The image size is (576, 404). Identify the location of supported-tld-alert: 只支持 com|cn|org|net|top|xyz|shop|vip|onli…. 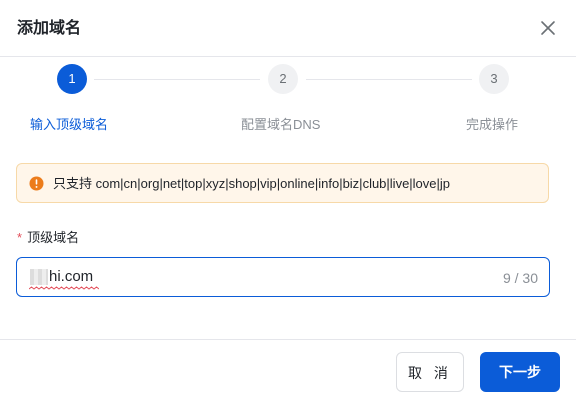
(282, 183).